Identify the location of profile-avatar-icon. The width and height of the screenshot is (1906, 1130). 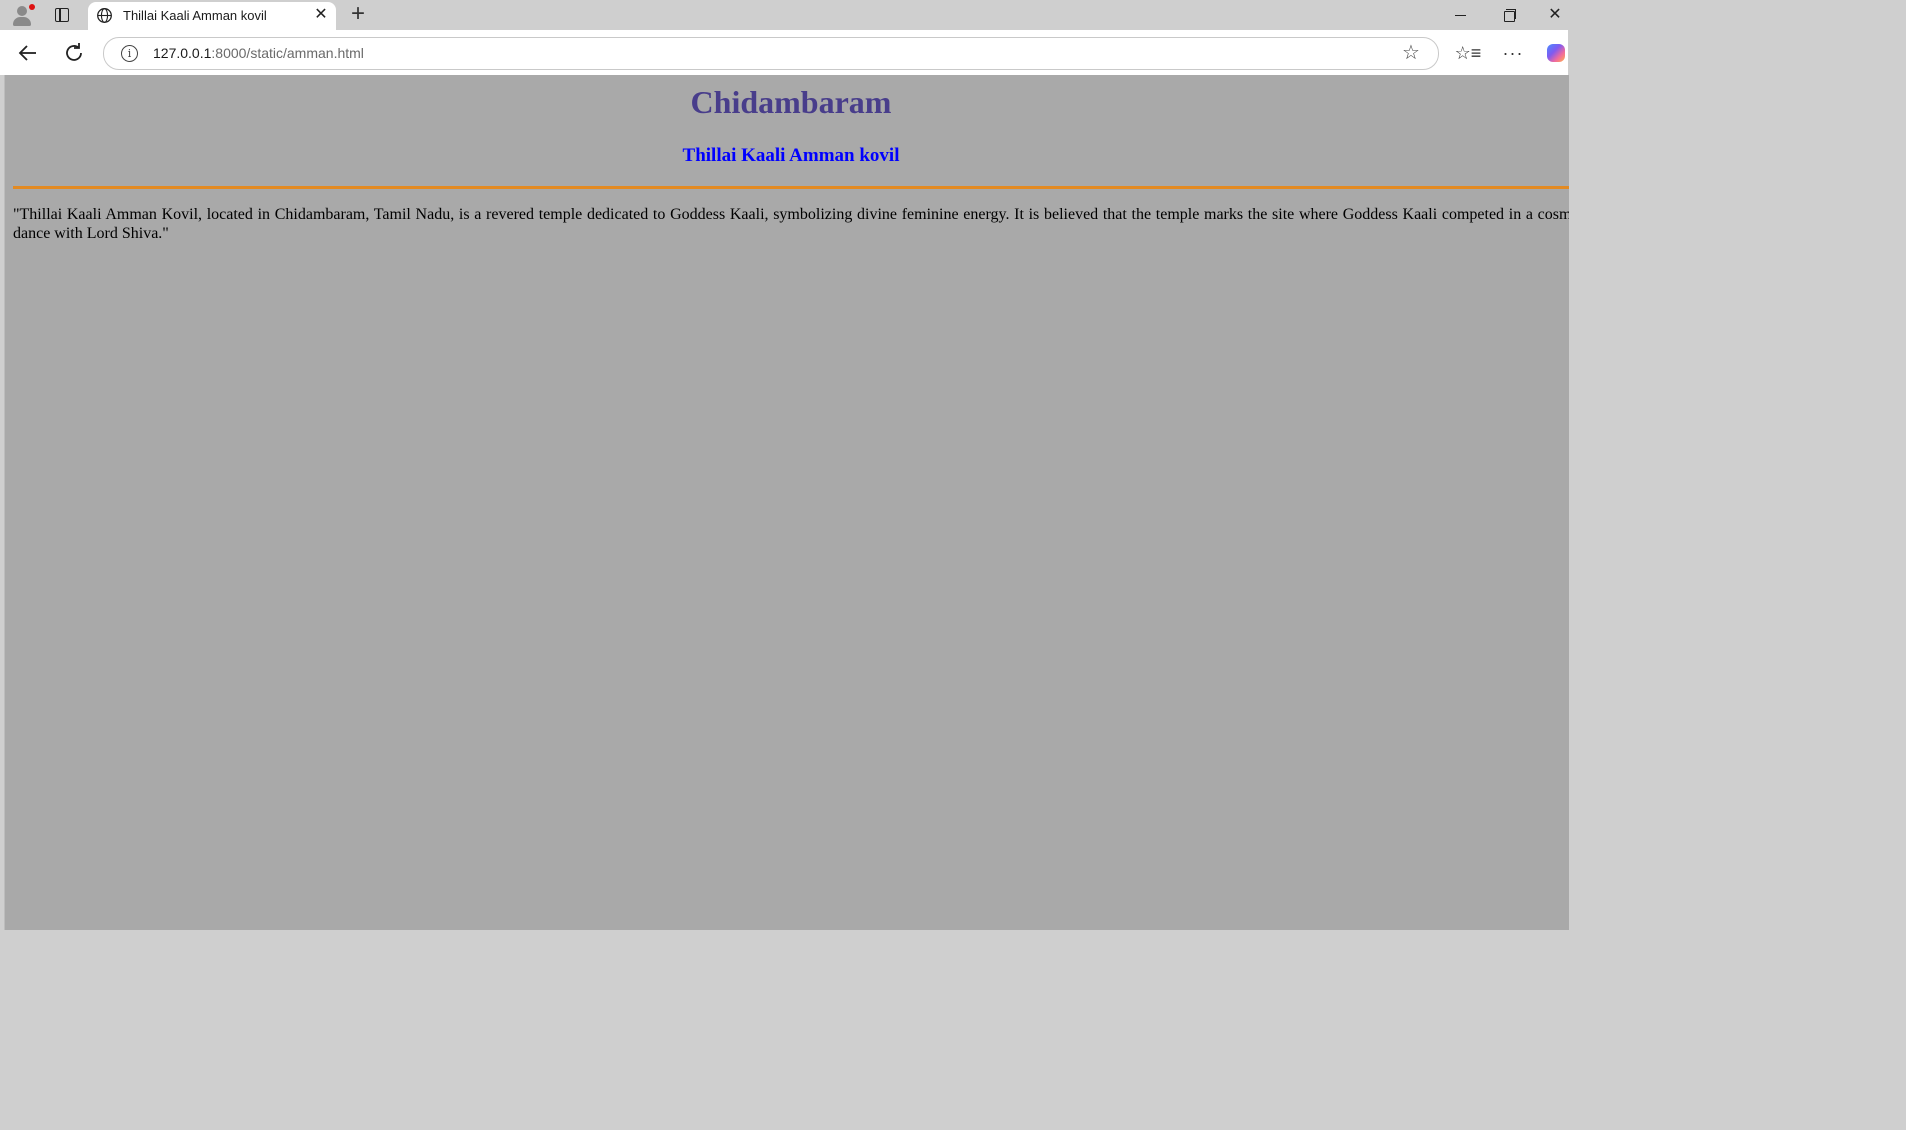
(23, 15).